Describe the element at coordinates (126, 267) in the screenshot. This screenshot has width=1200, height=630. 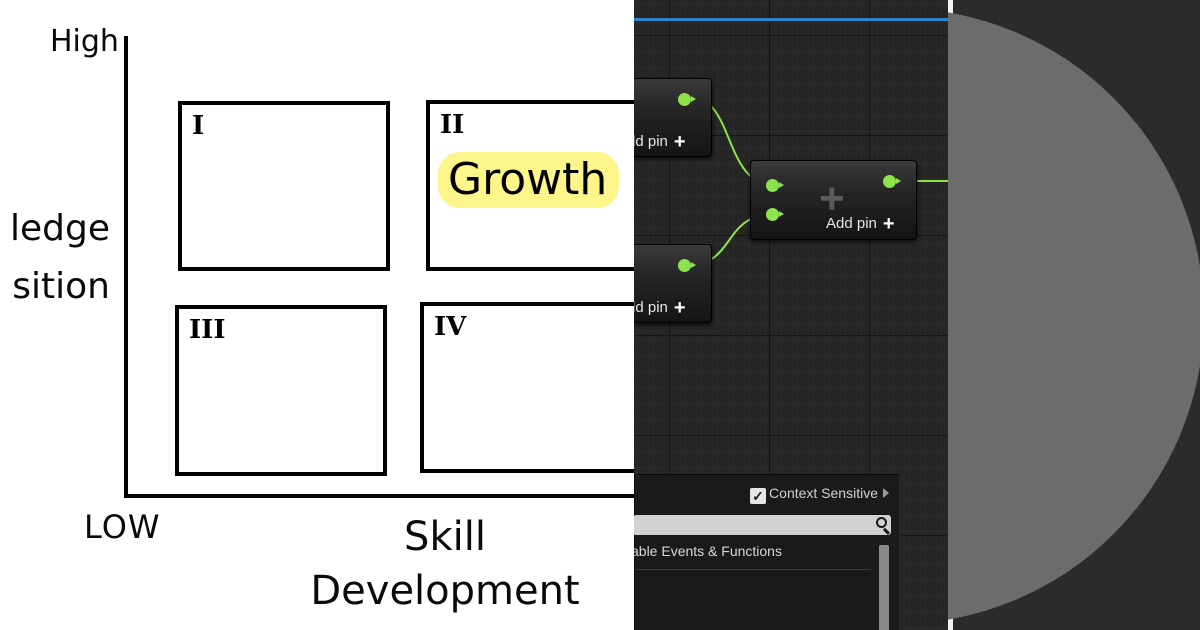
I see `y-axis-line` at that location.